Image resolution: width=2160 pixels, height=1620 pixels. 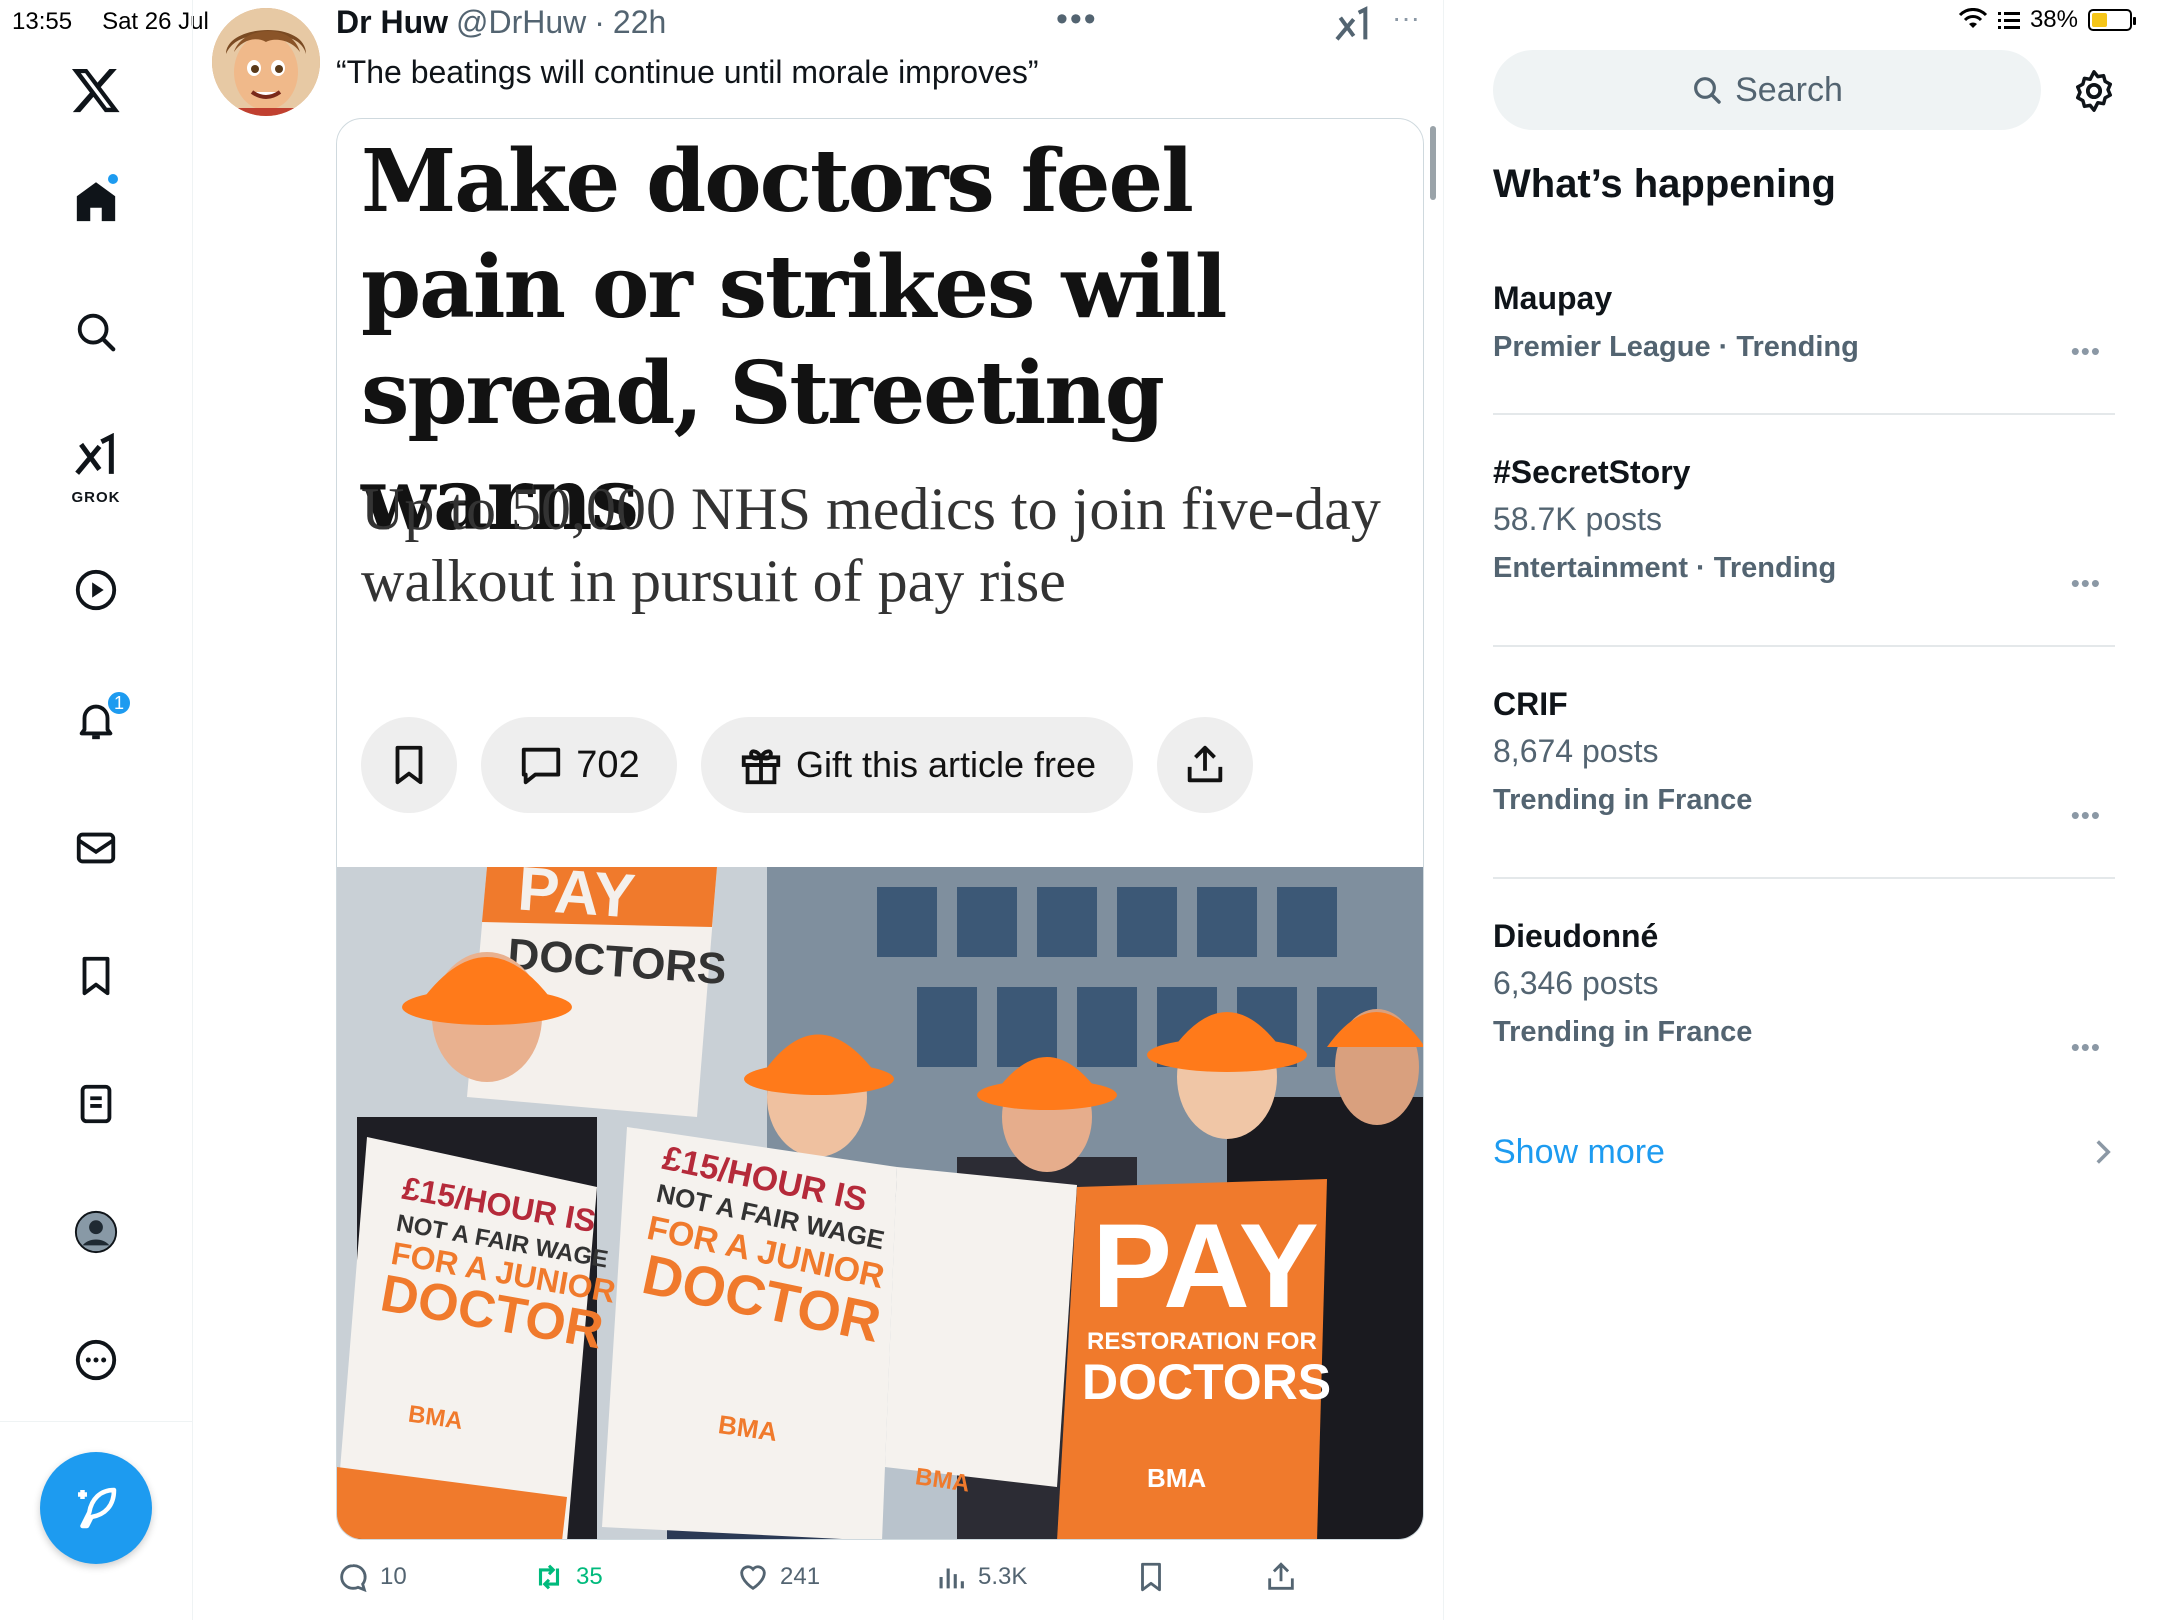 I want to click on sign-bma-main: BMA, so click(x=1176, y=1478).